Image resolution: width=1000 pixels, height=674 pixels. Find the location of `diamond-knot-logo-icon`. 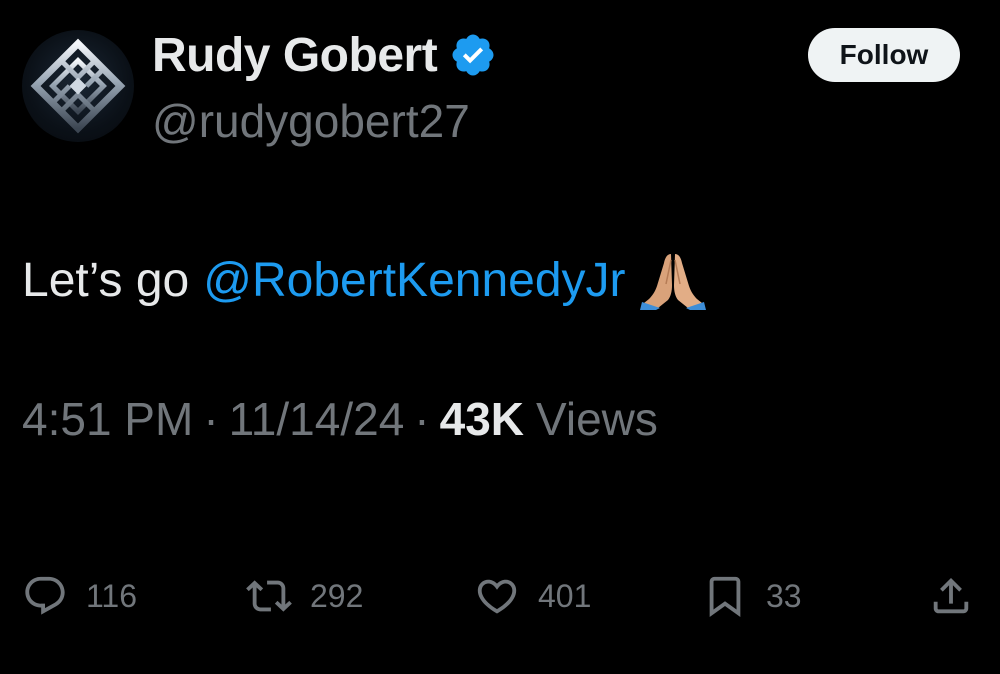

diamond-knot-logo-icon is located at coordinates (78, 86).